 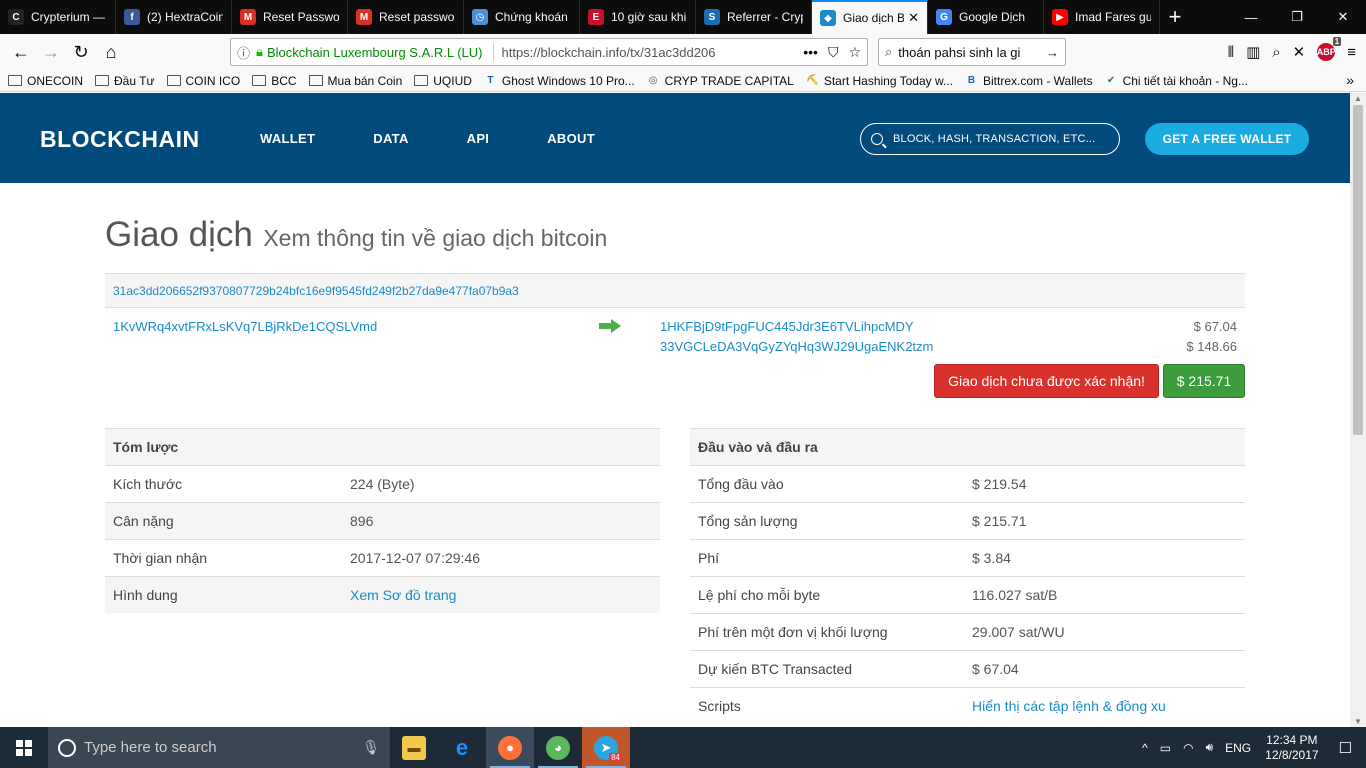 I want to click on microphone-icon: 🎙︎, so click(x=371, y=747).